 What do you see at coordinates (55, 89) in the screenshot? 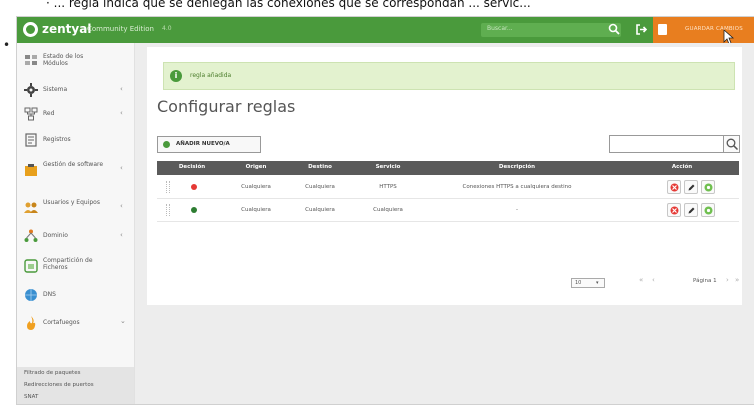
I see `sidebar-item-label: Sistema` at bounding box center [55, 89].